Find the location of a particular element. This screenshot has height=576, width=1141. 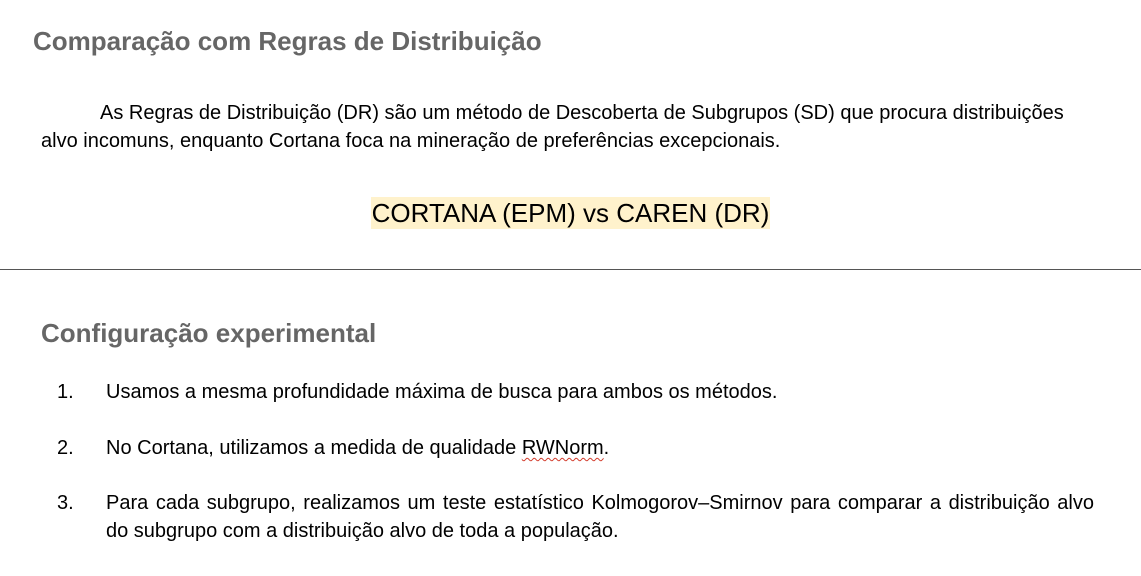

comparison-highlight: CORTANA (EPM) vs CAREN (DR) is located at coordinates (570, 213).